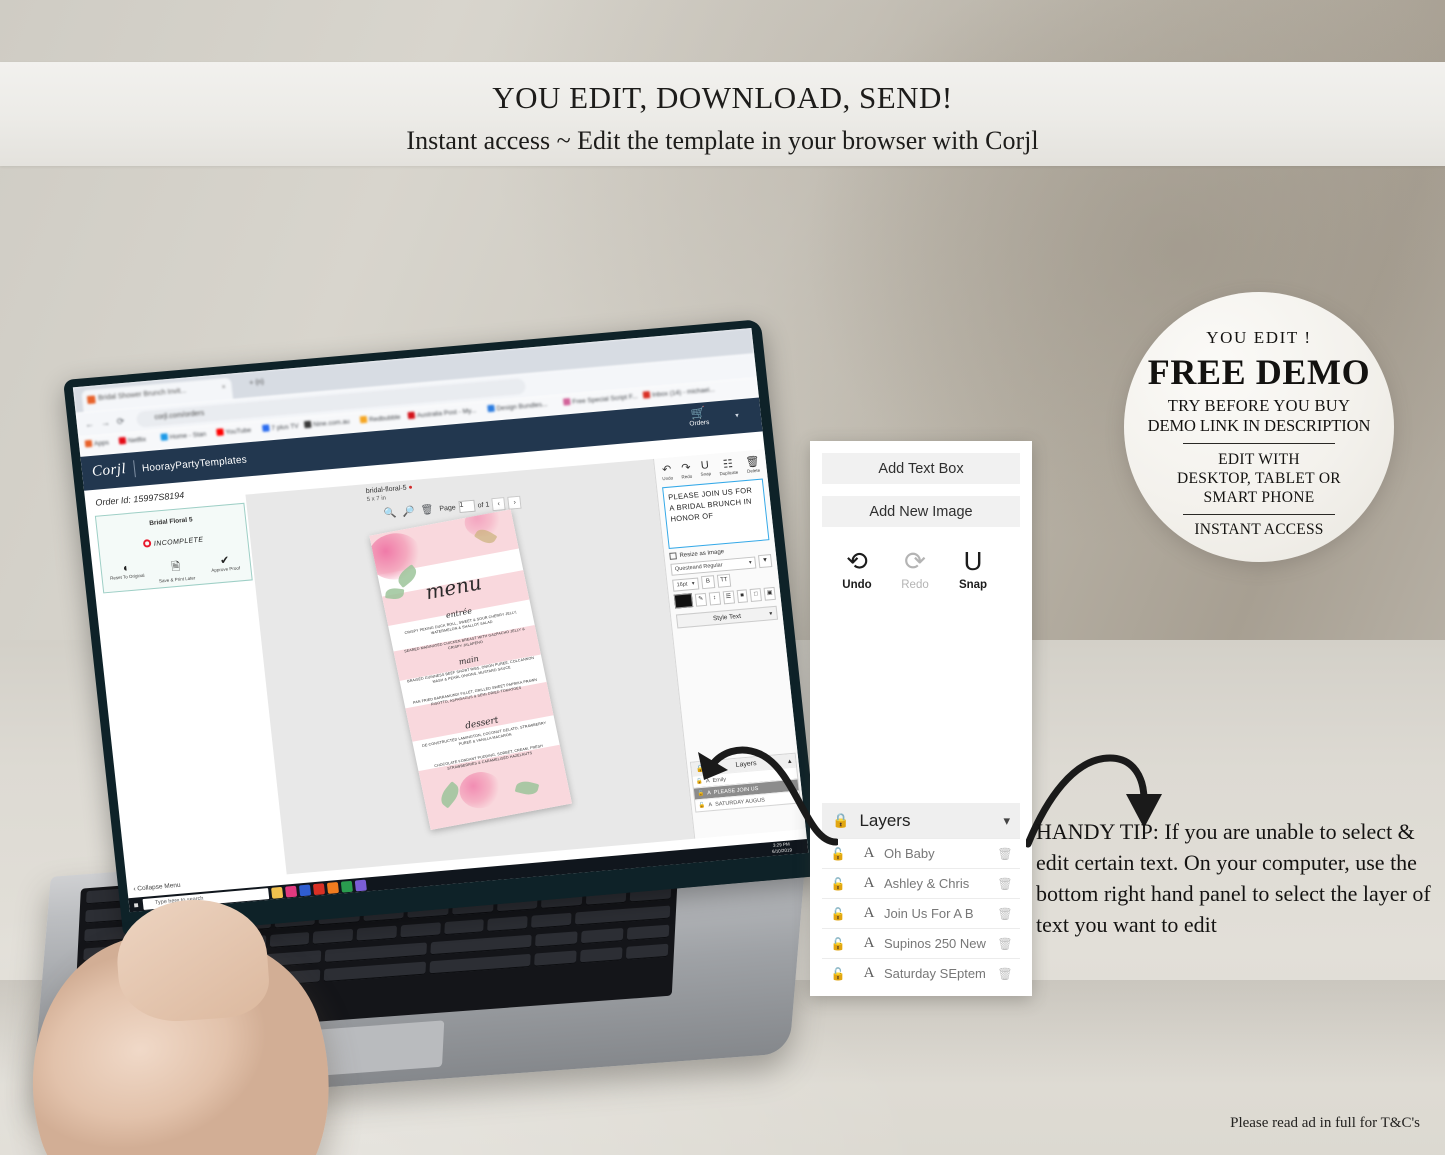 Image resolution: width=1445 pixels, height=1155 pixels. I want to click on duplicate-button: ☷ Duplicate, so click(728, 466).